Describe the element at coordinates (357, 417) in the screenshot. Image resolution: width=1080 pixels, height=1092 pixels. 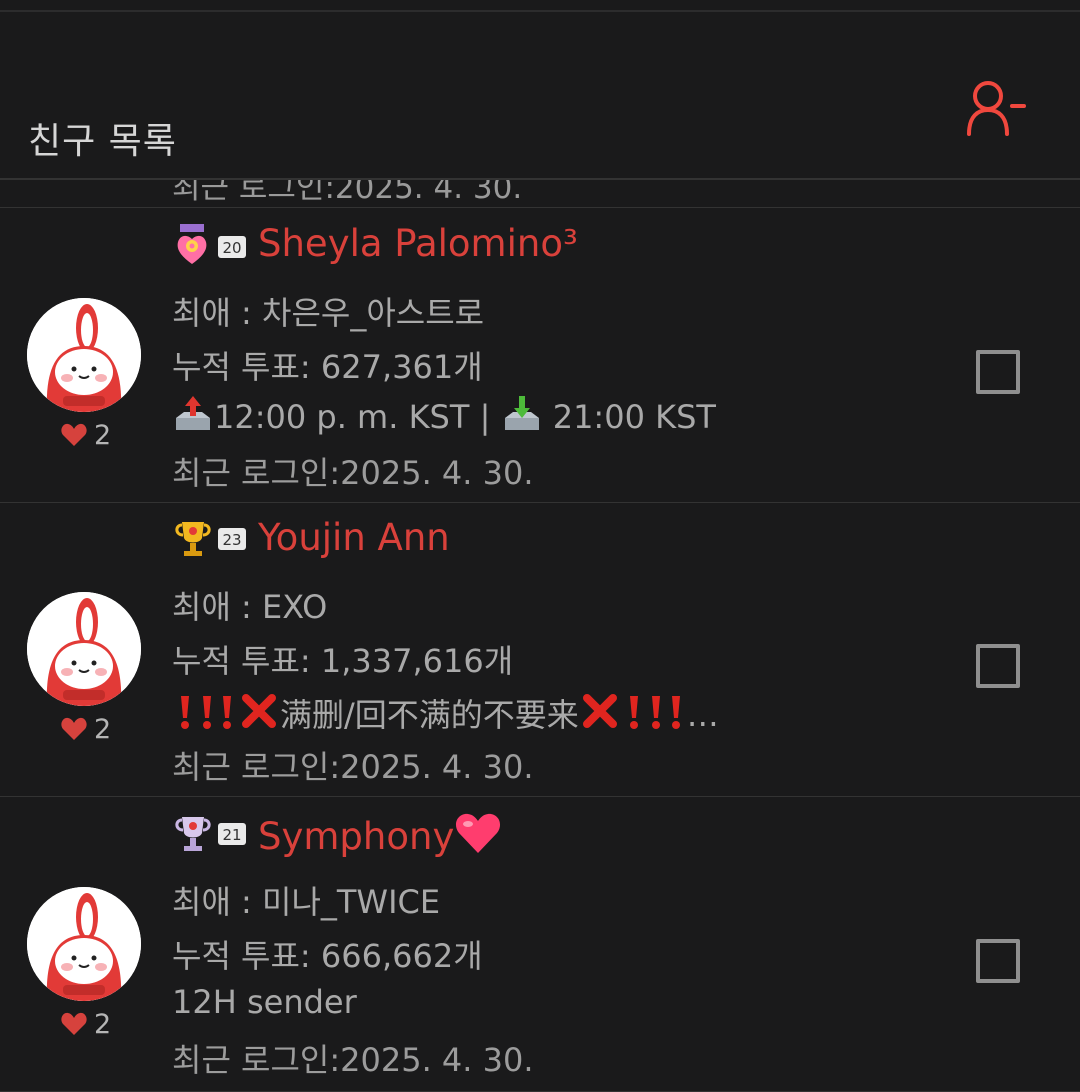
I see `status-time-send: 12:00 p. m. KST |` at that location.